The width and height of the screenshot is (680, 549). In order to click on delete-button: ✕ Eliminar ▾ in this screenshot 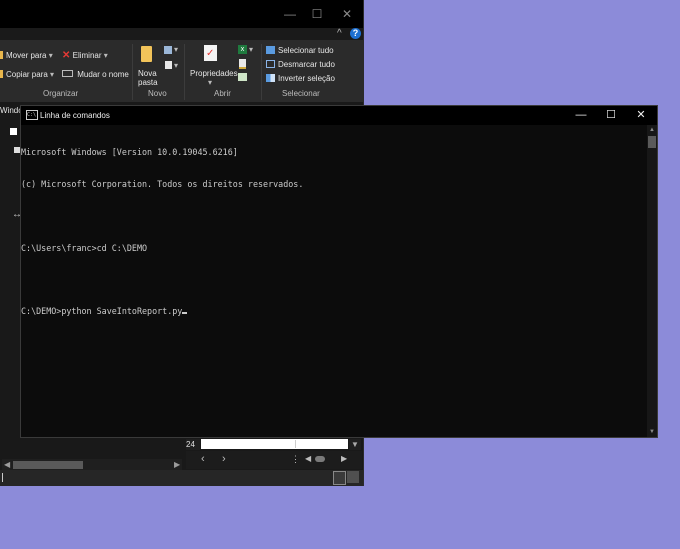, I will do `click(85, 55)`.